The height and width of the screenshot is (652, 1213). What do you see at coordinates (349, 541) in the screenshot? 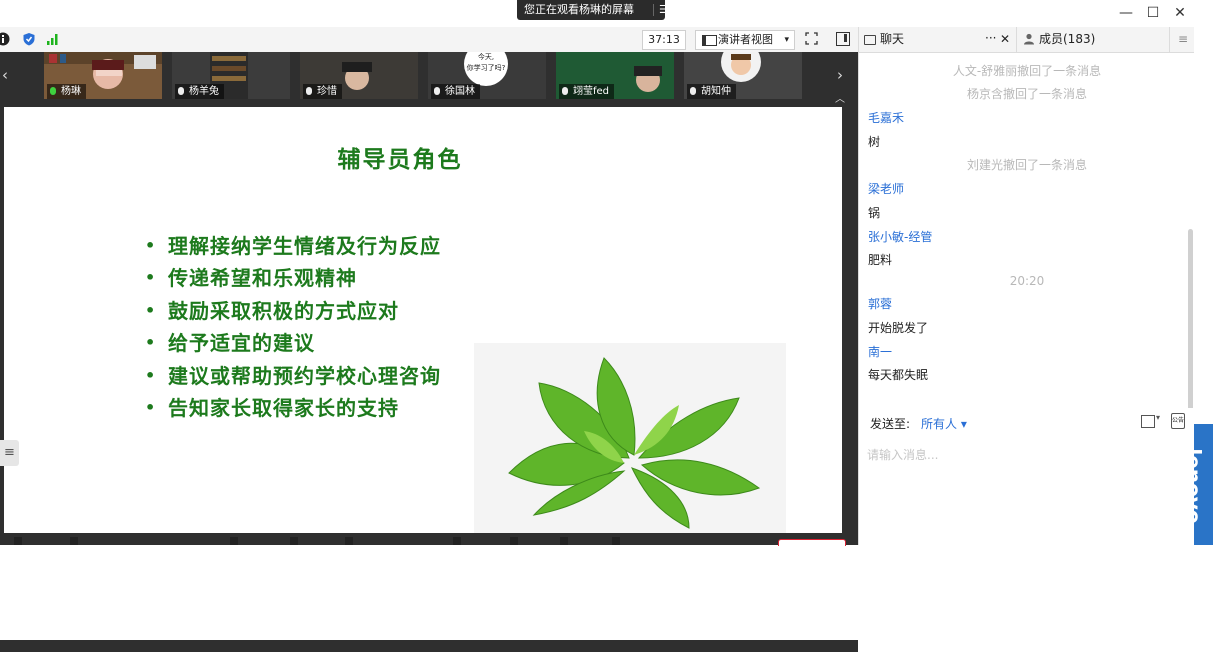
I see `record-icon` at bounding box center [349, 541].